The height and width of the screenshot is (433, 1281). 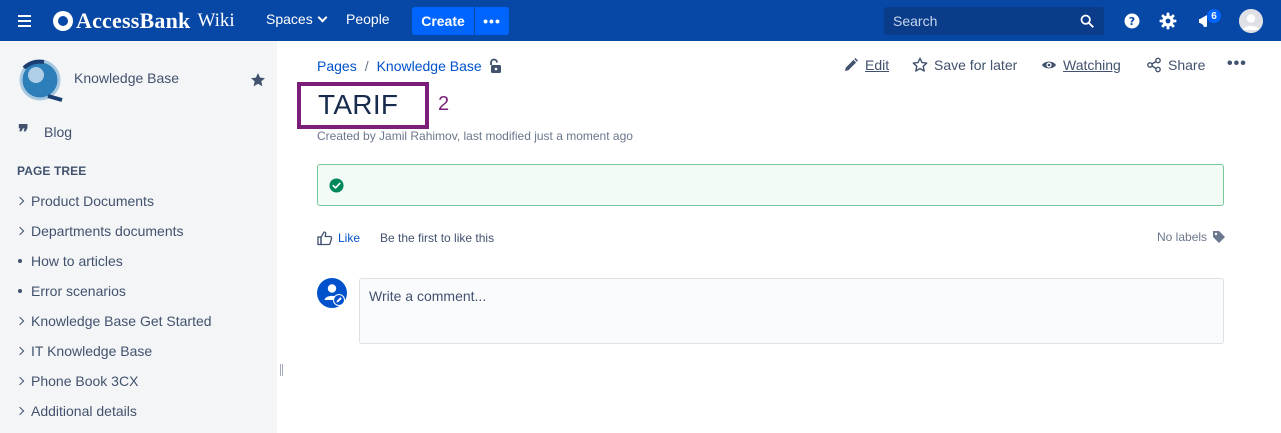 What do you see at coordinates (92, 351) in the screenshot?
I see `tree-item-label: IT Knowledge Base` at bounding box center [92, 351].